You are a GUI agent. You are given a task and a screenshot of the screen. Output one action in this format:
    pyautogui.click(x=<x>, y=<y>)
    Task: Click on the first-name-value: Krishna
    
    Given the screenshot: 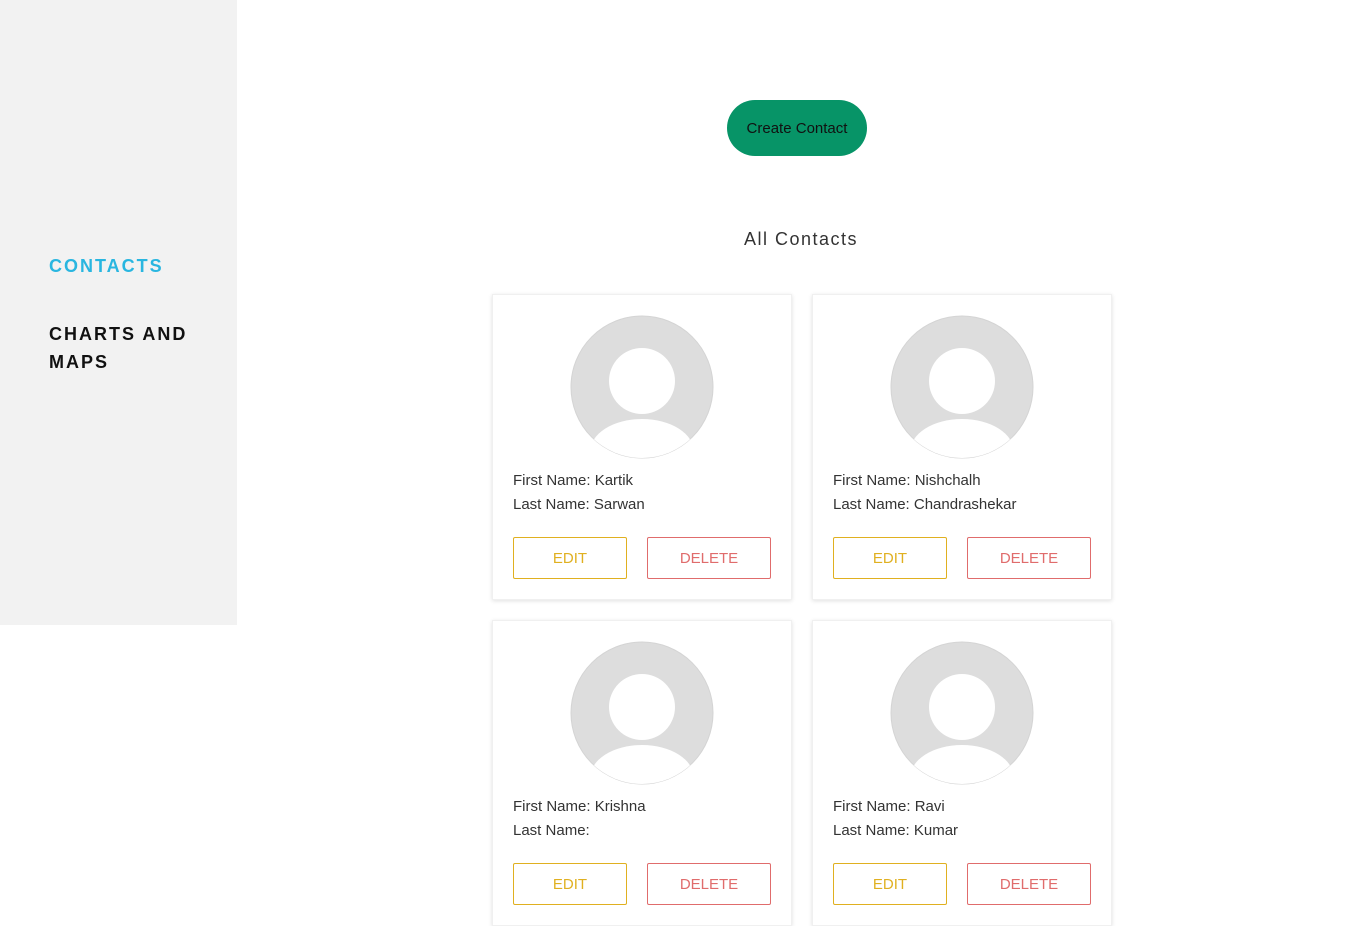 What is the action you would take?
    pyautogui.click(x=620, y=806)
    